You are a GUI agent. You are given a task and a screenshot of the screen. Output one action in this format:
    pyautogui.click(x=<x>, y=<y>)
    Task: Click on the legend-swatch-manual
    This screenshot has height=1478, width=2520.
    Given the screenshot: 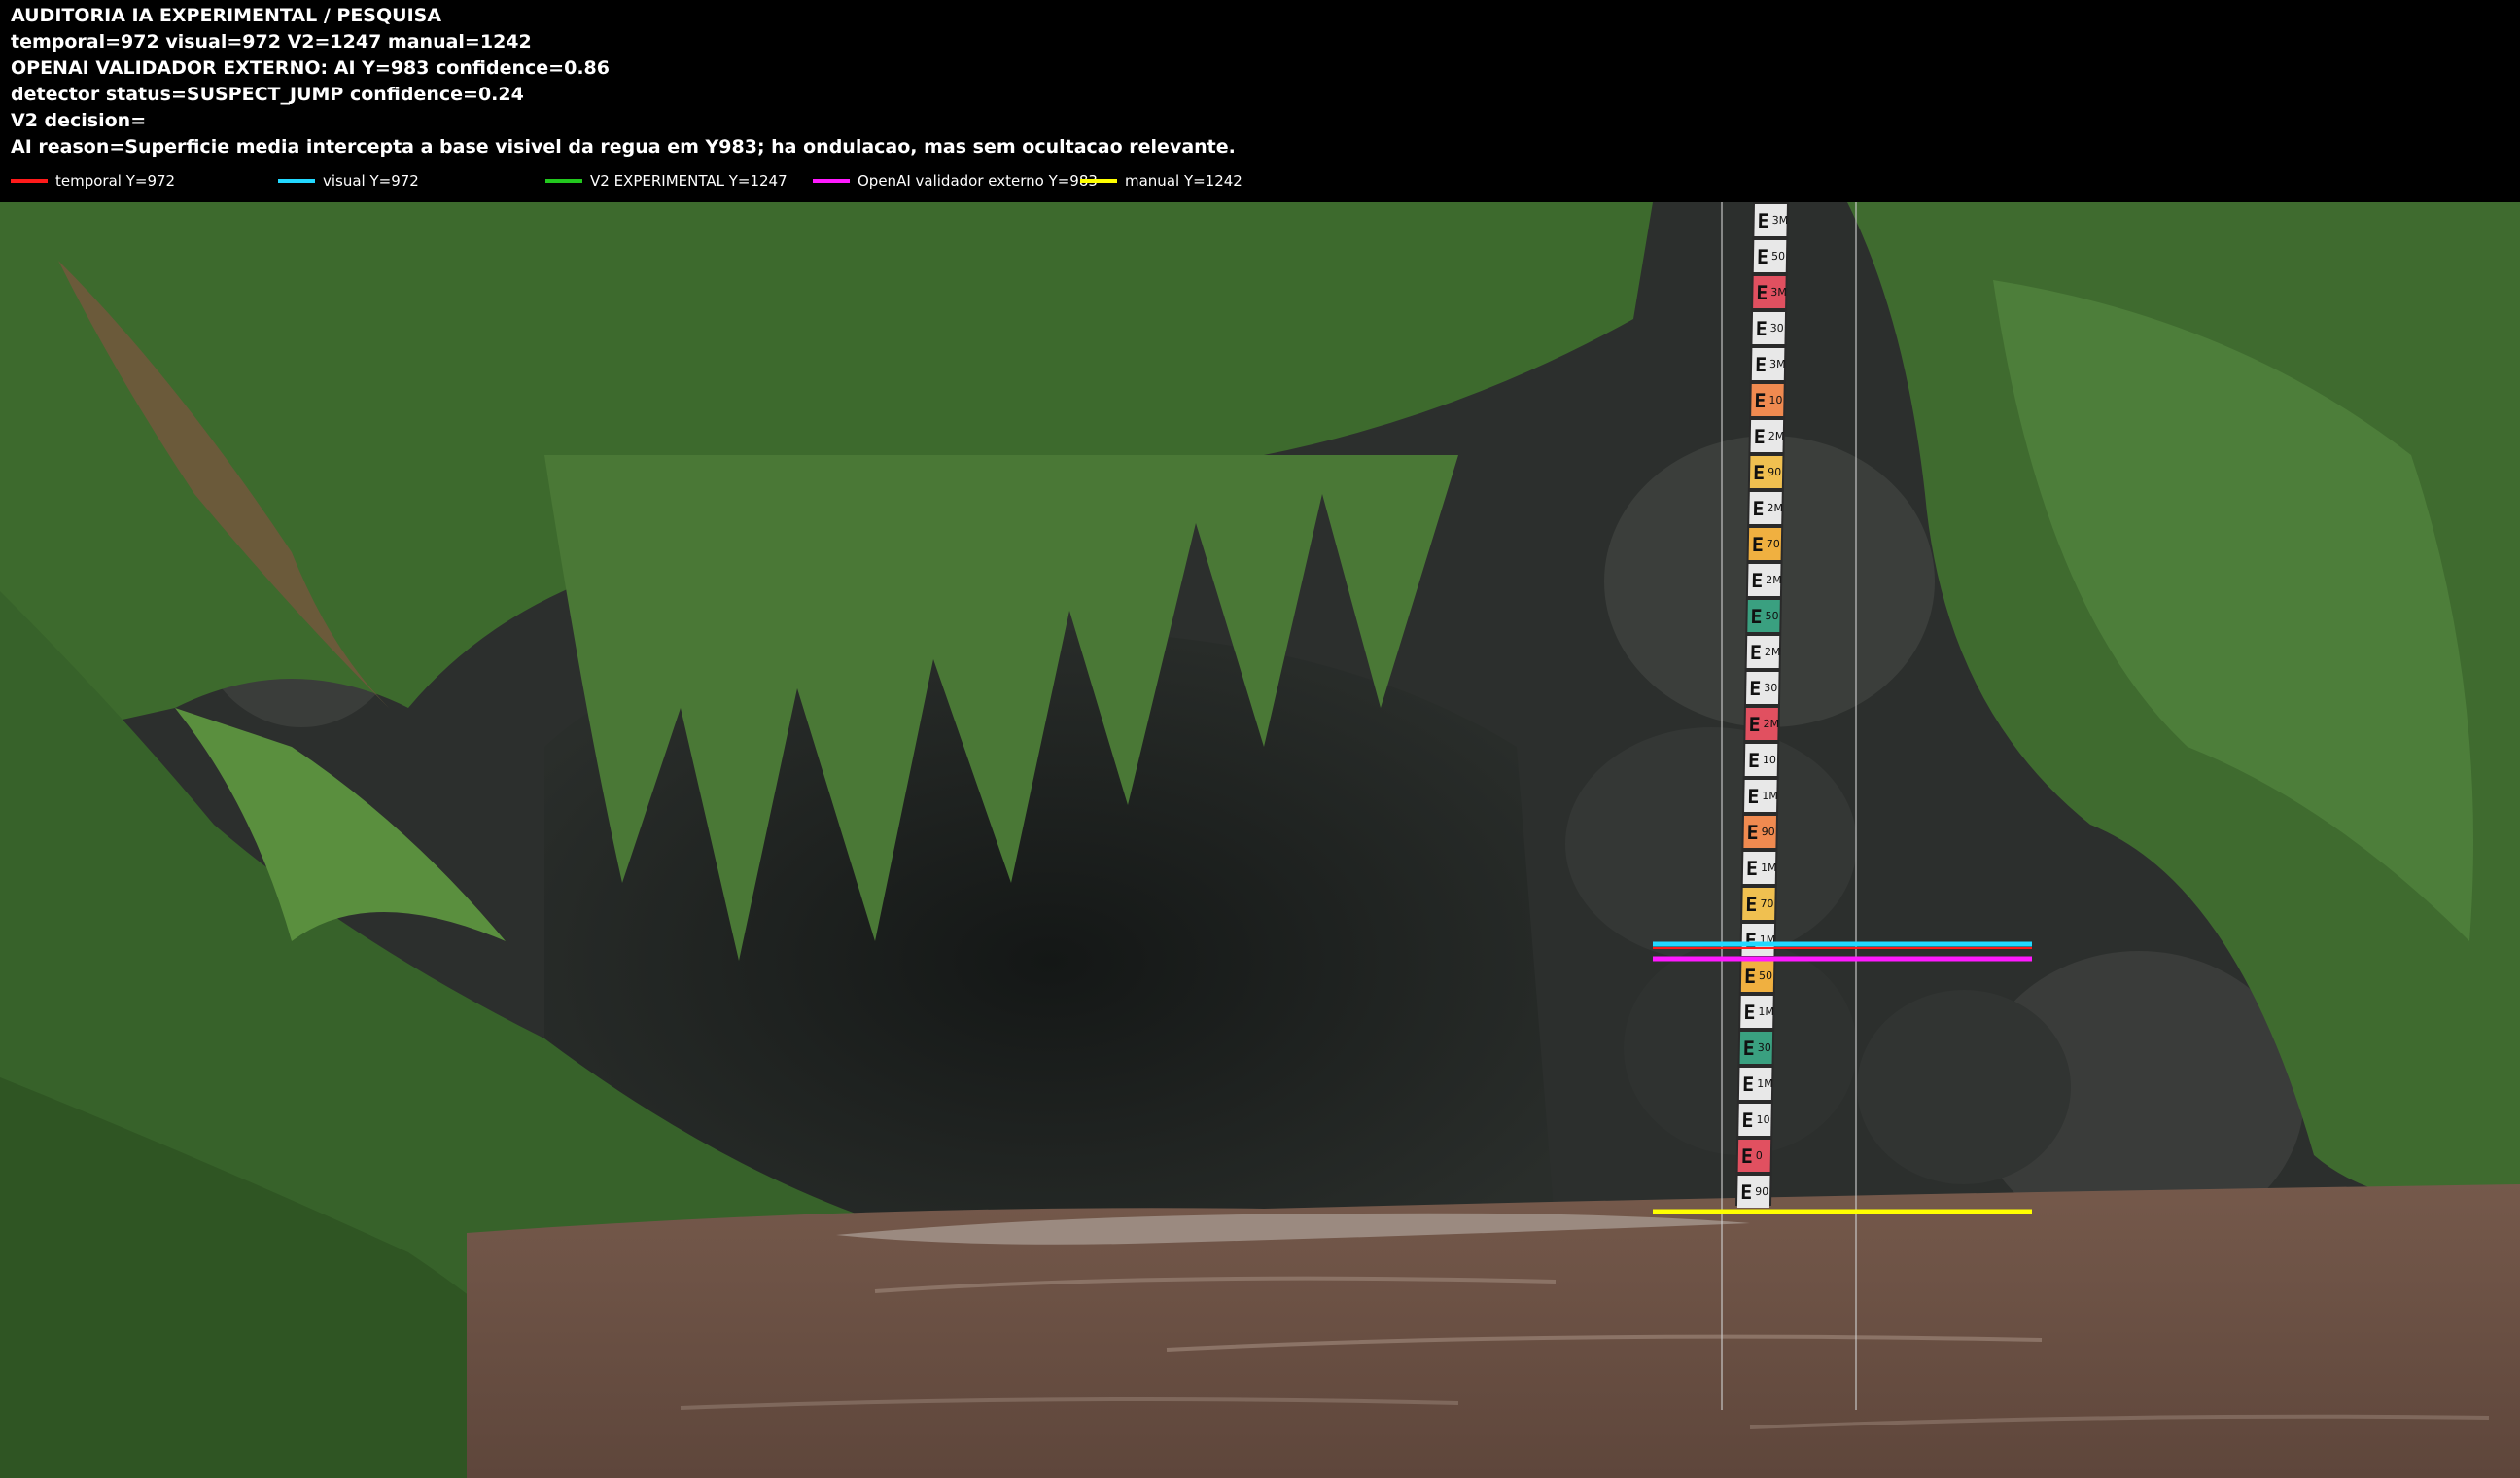 What is the action you would take?
    pyautogui.click(x=1098, y=181)
    